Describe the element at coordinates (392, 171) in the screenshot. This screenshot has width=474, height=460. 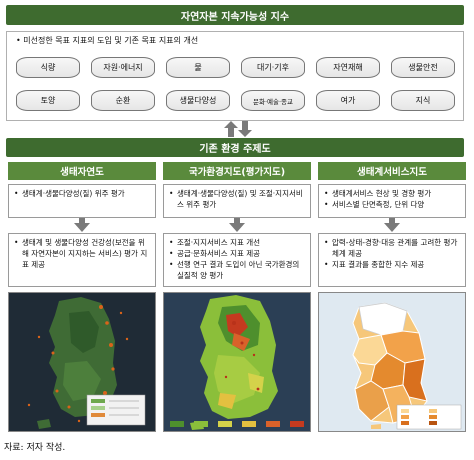
I see `column-header-ecosystem-service-map: 생태계서비스지도` at that location.